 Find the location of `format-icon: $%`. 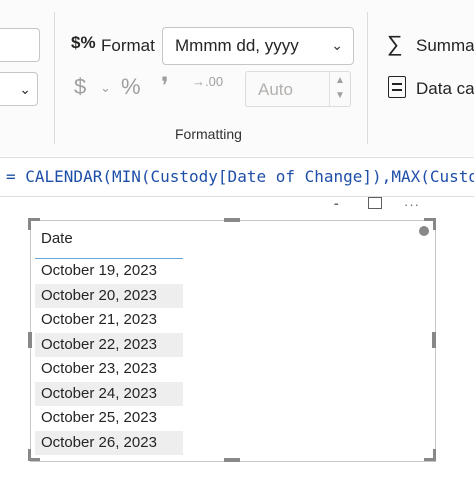

format-icon: $% is located at coordinates (83, 42).